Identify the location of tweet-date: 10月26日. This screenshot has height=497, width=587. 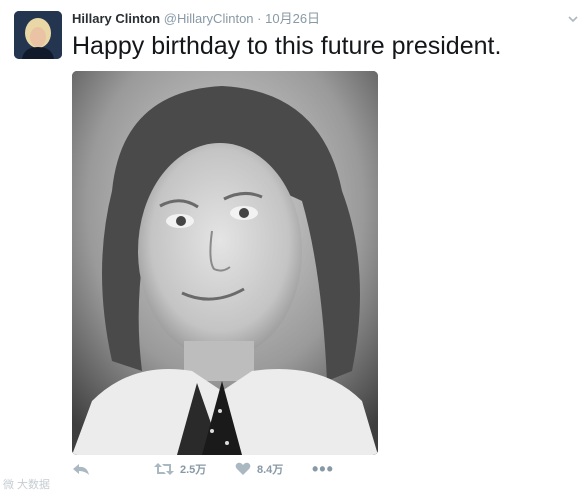
(292, 18).